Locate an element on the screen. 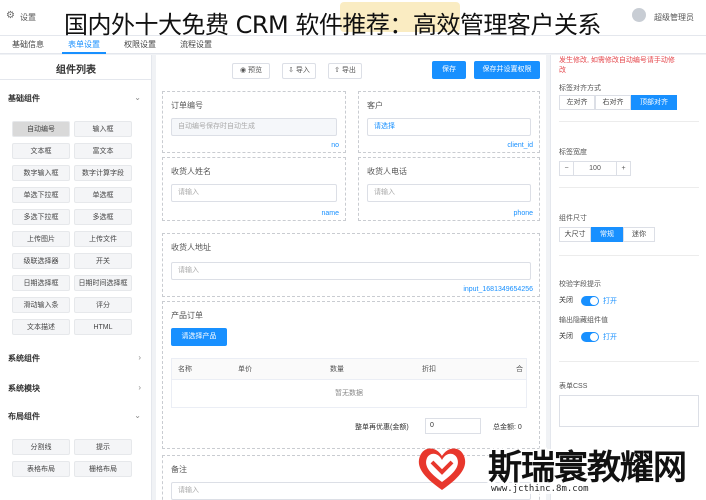  size-title: 组件尺寸 is located at coordinates (573, 218).